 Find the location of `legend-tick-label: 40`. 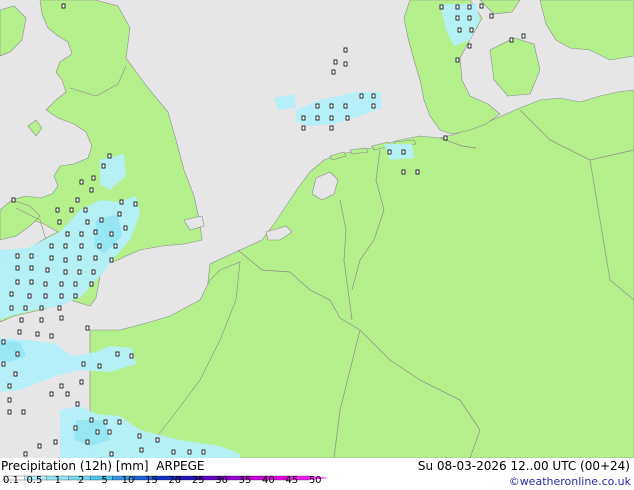

legend-tick-label: 40 is located at coordinates (268, 480).